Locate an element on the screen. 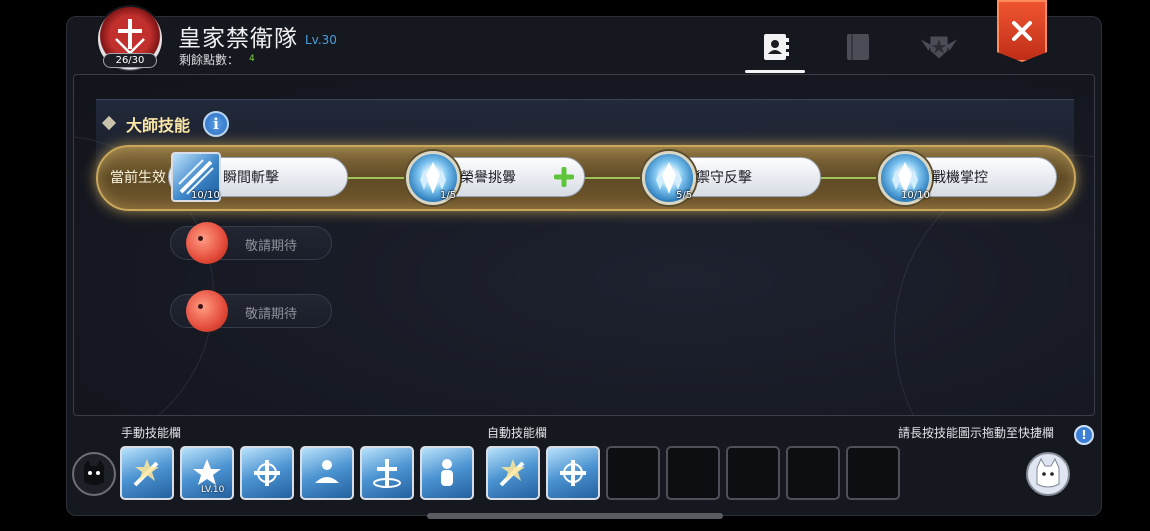 The width and height of the screenshot is (1150, 531). close-icon is located at coordinates (1022, 31).